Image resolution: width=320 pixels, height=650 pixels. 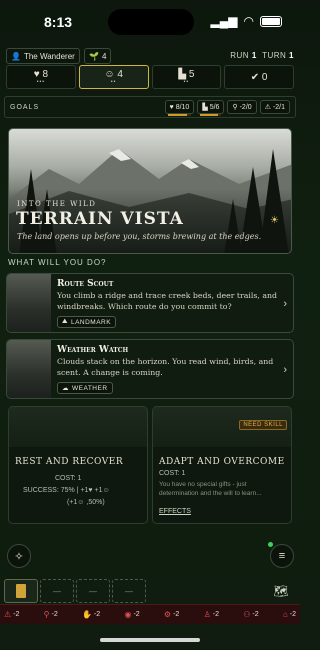 I want to click on run-label: RUN, so click(x=240, y=55).